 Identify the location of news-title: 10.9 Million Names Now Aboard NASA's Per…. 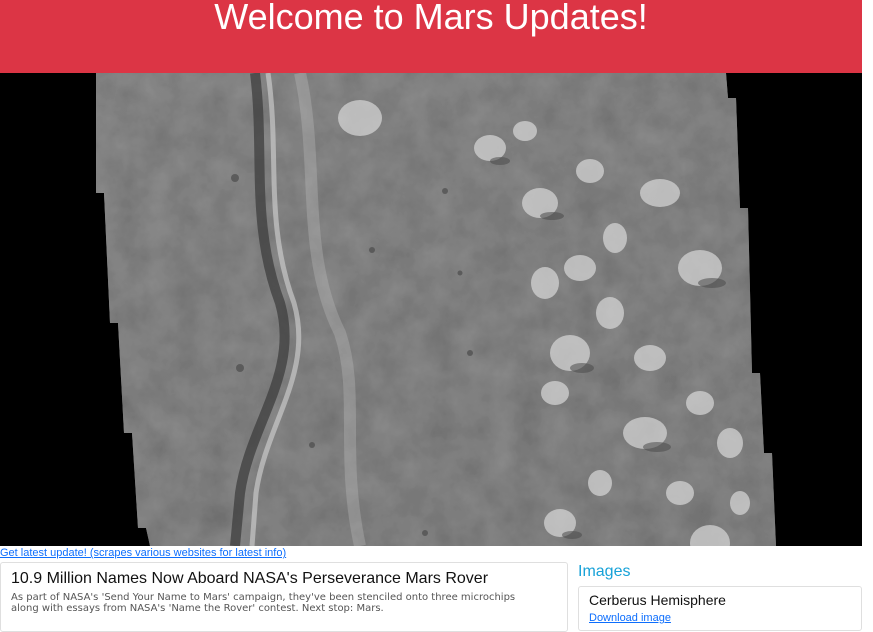
(250, 578).